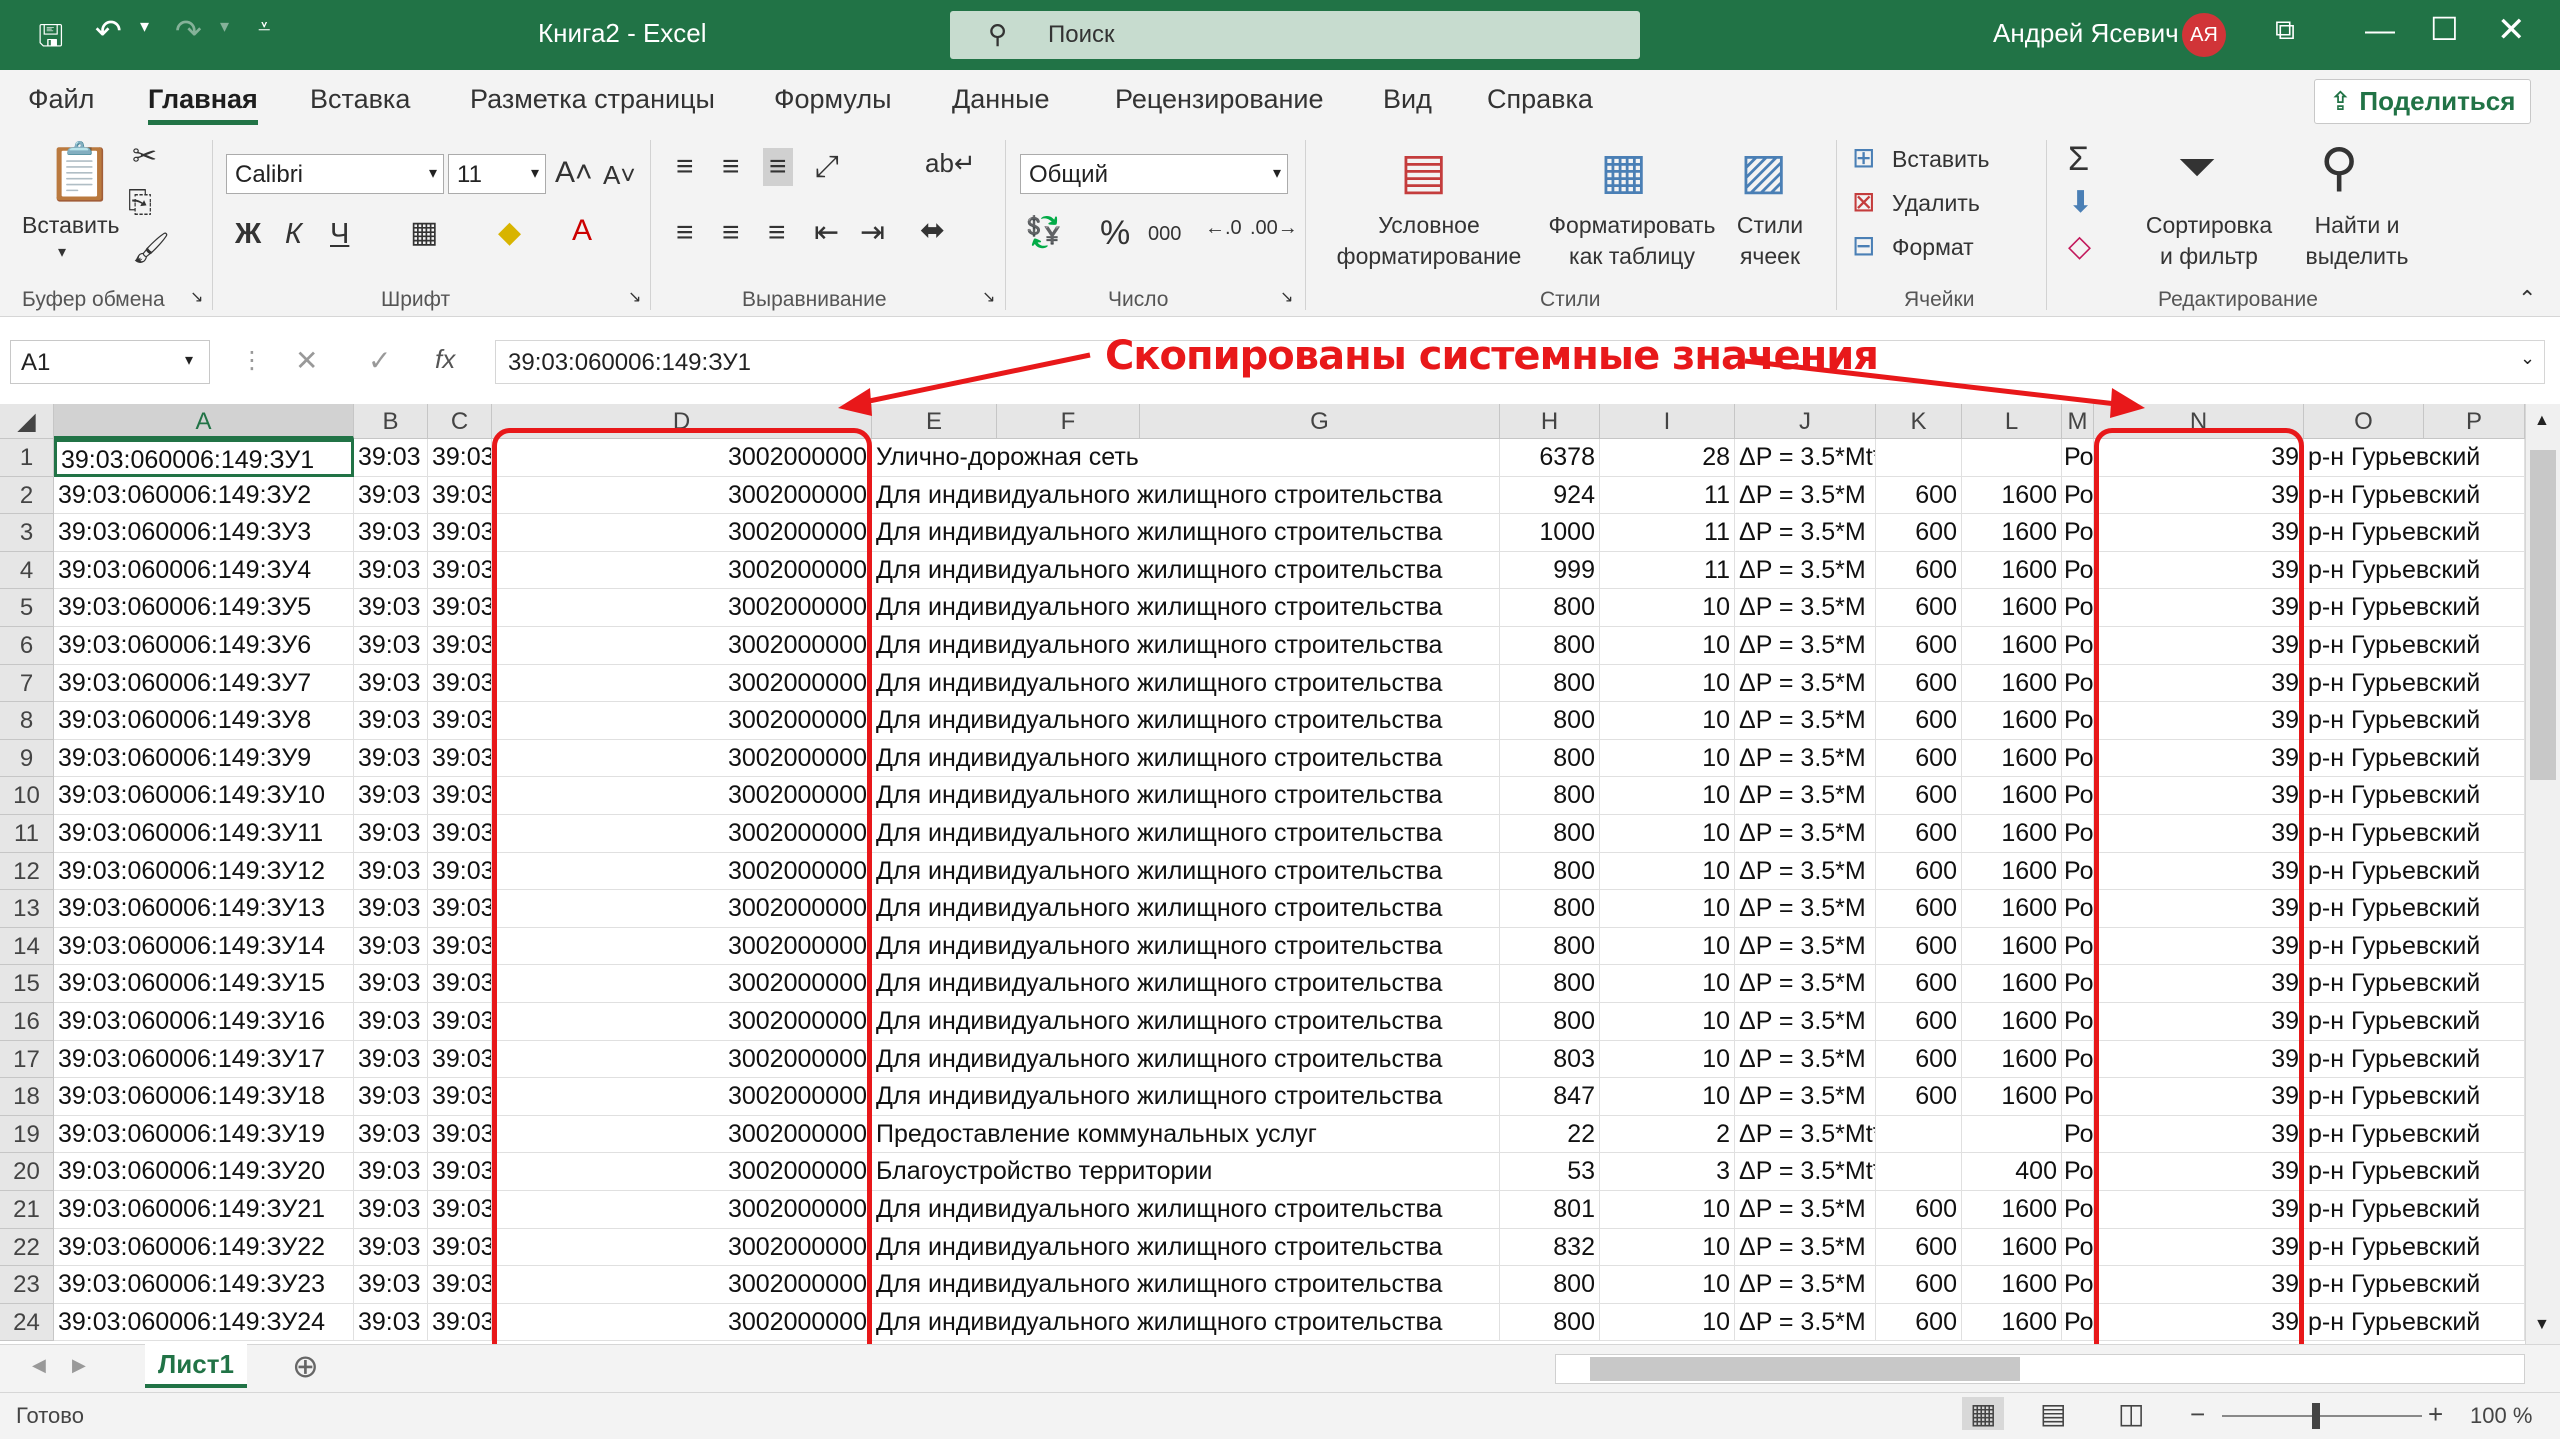  What do you see at coordinates (2127, 403) in the screenshot?
I see `arrow-right-head` at bounding box center [2127, 403].